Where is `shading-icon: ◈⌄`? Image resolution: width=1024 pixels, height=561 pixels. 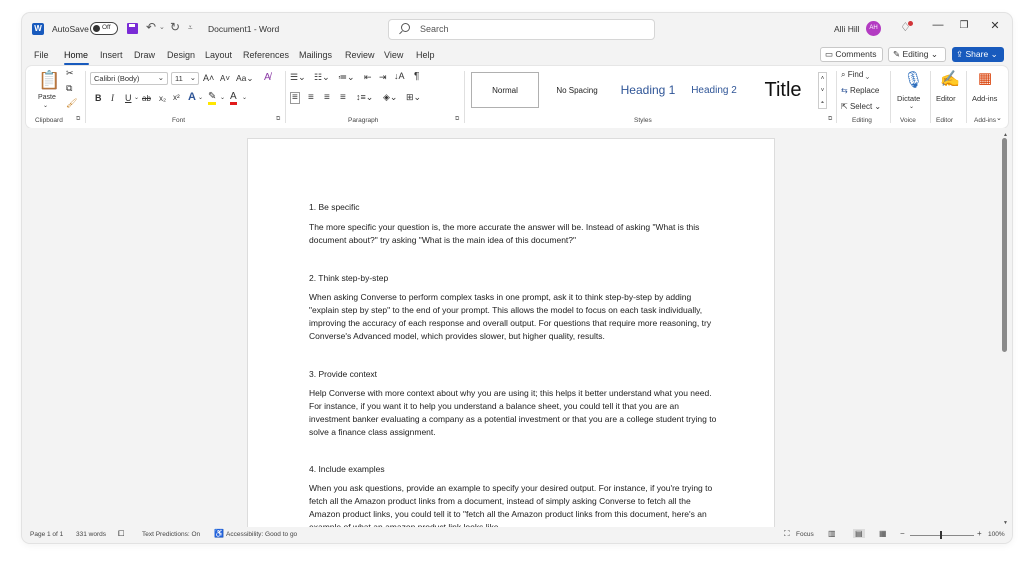
shading-icon: ◈⌄ is located at coordinates (390, 97).